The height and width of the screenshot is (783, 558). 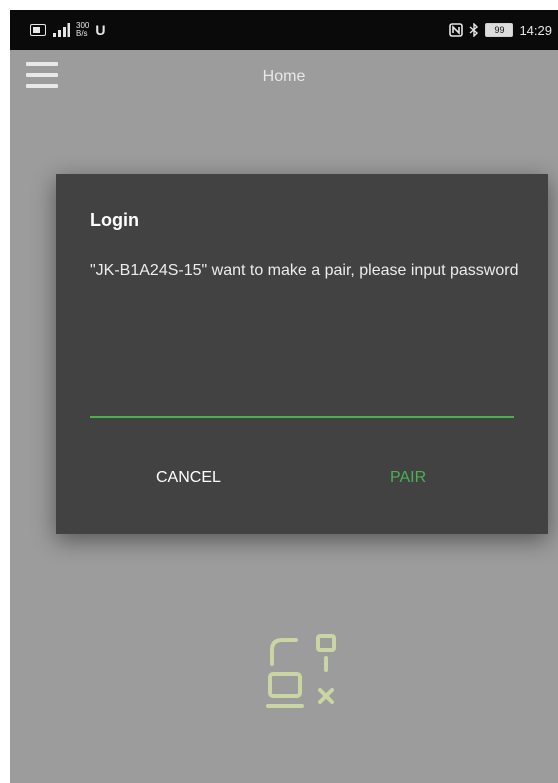 What do you see at coordinates (284, 30) in the screenshot?
I see `status-bar: 300 B/s U 99 14:29` at bounding box center [284, 30].